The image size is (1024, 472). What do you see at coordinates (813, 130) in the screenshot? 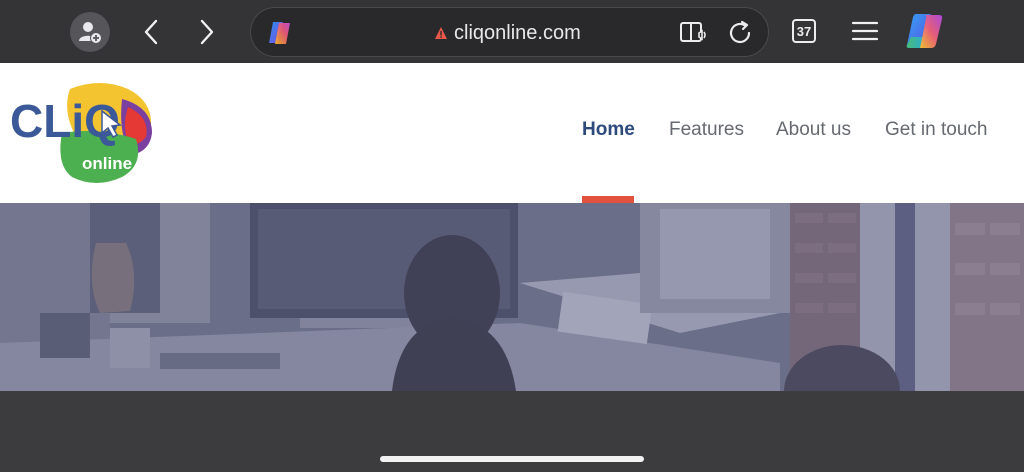
I see `nav-about-us: About us` at bounding box center [813, 130].